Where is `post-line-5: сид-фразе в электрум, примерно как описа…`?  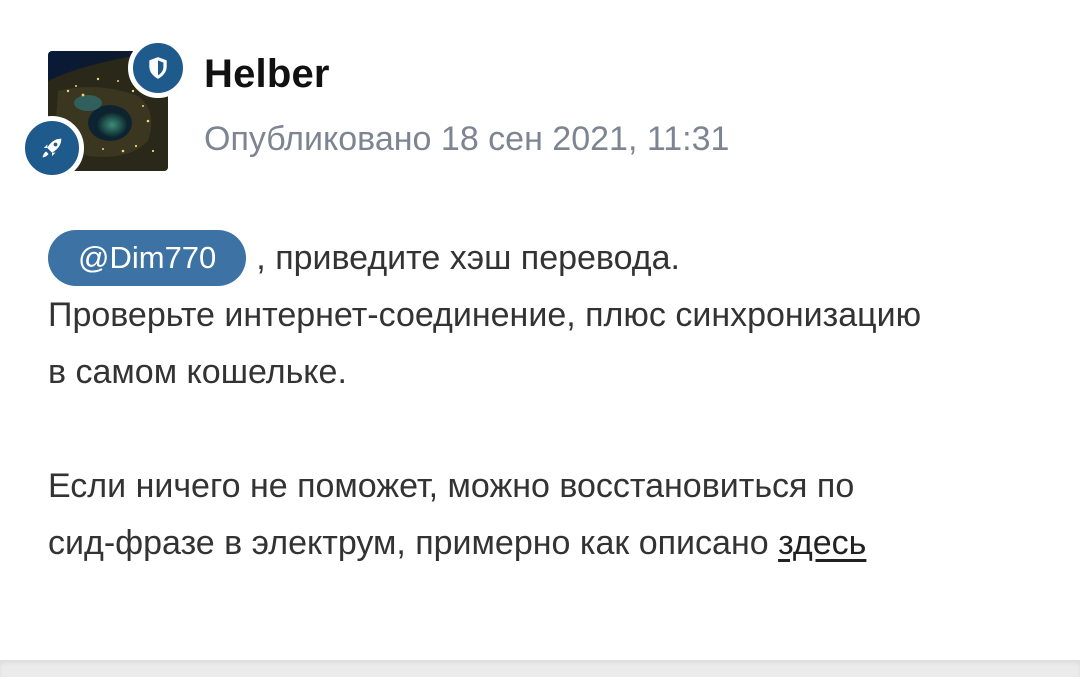 post-line-5: сид-фразе в электрум, примерно как описа… is located at coordinates (548, 543).